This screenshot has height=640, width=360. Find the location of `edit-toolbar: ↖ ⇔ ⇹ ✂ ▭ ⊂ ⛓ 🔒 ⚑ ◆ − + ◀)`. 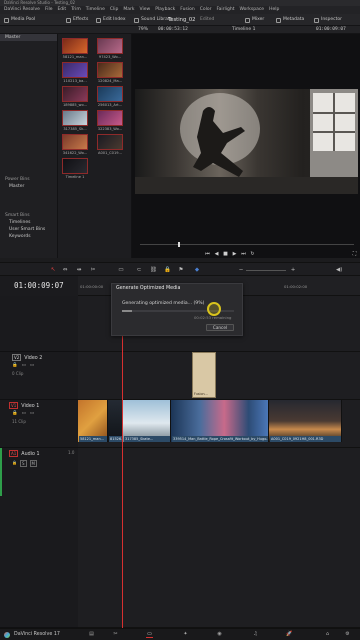

edit-toolbar: ↖ ⇔ ⇹ ✂ ▭ ⊂ ⛓ 🔒 ⚑ ◆ − + ◀) is located at coordinates (180, 269).